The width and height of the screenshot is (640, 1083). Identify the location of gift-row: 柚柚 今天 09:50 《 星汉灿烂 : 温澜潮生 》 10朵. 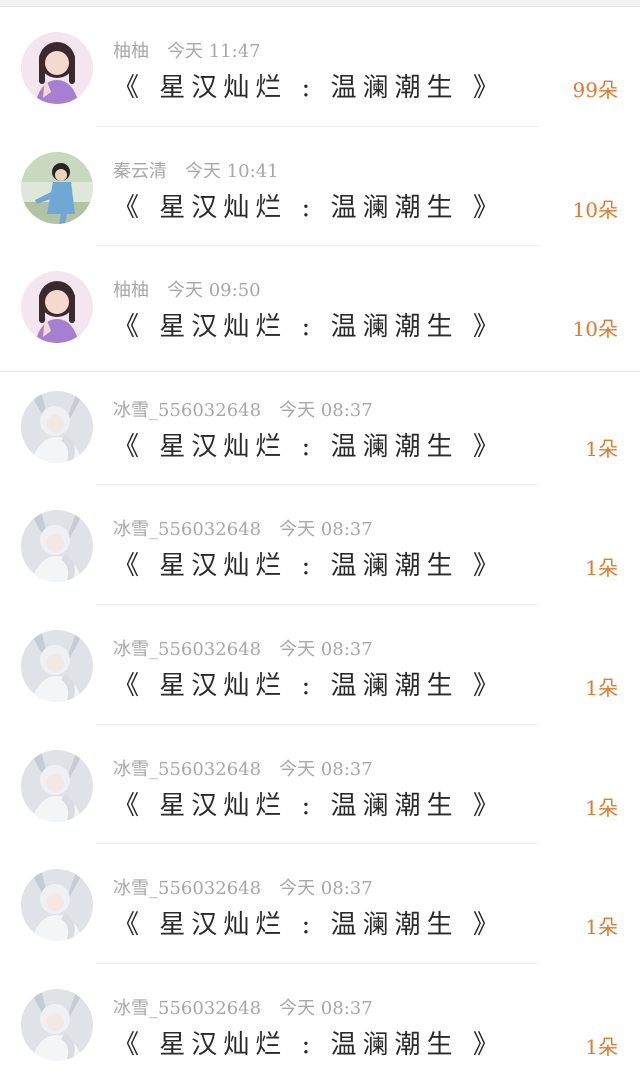
(320, 306).